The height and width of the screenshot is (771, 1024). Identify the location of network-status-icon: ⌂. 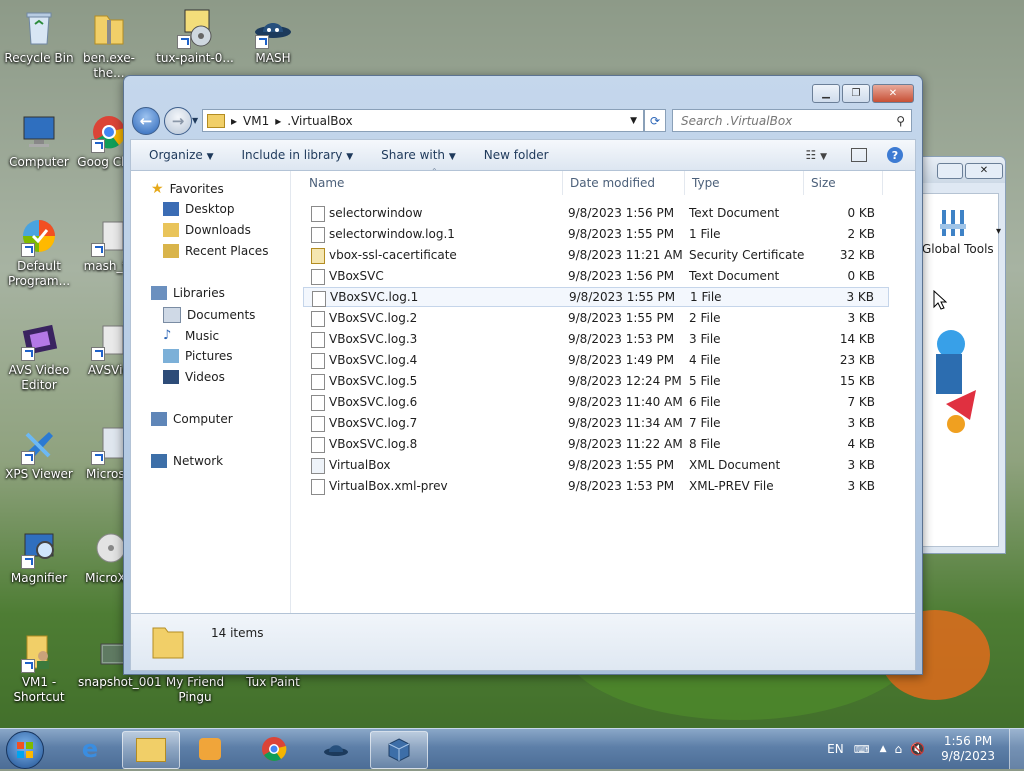
(899, 749).